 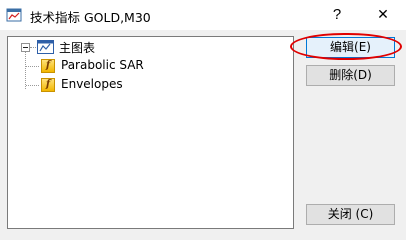 What do you see at coordinates (337, 15) in the screenshot?
I see `help-button: ?` at bounding box center [337, 15].